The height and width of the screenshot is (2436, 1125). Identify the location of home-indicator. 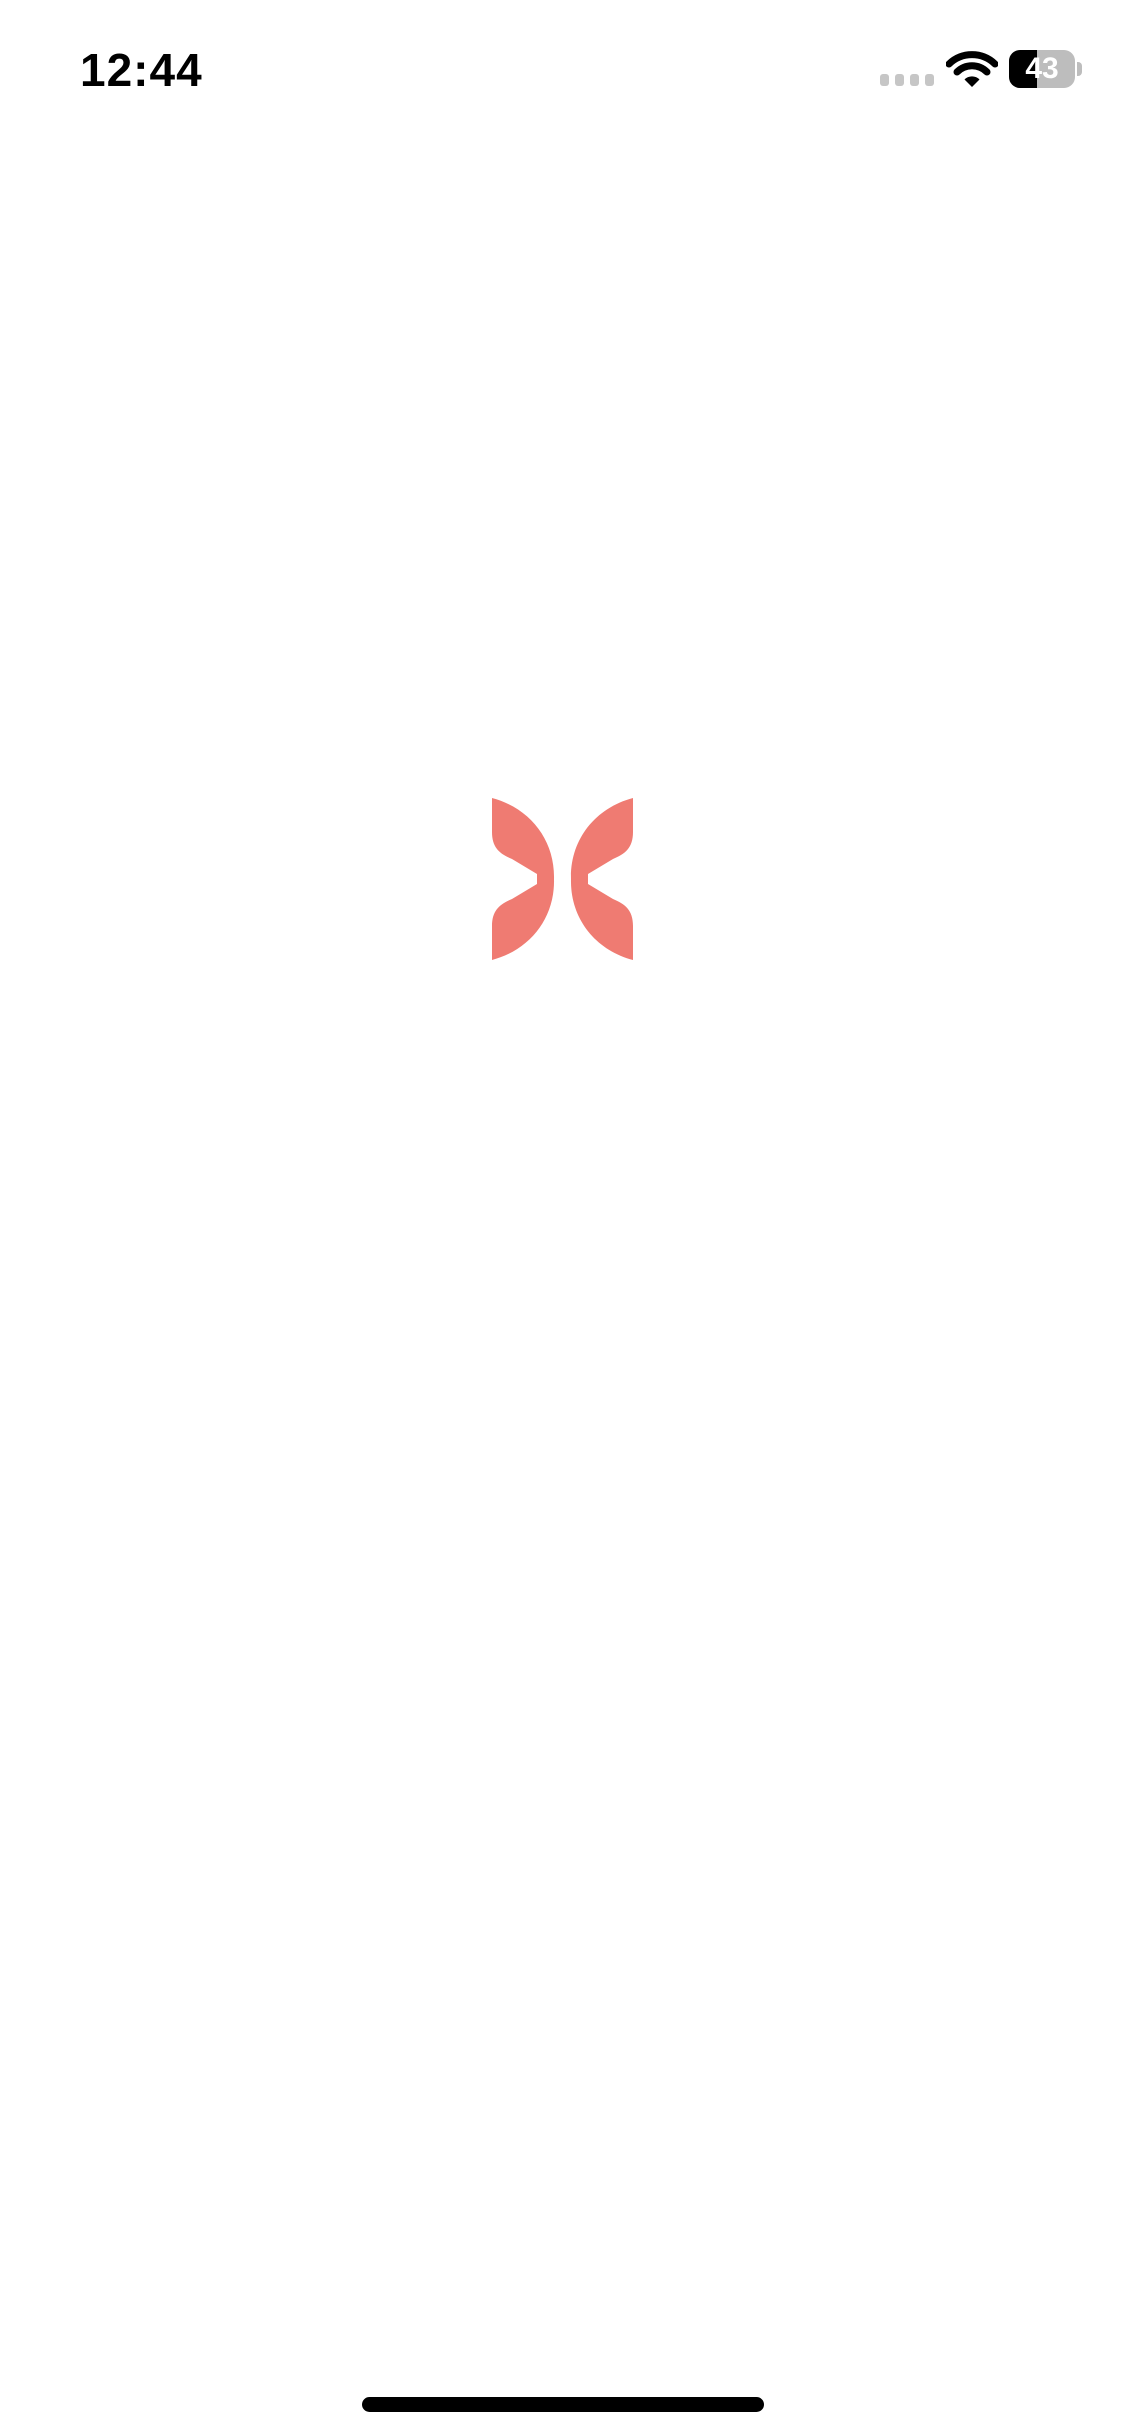
(563, 2404).